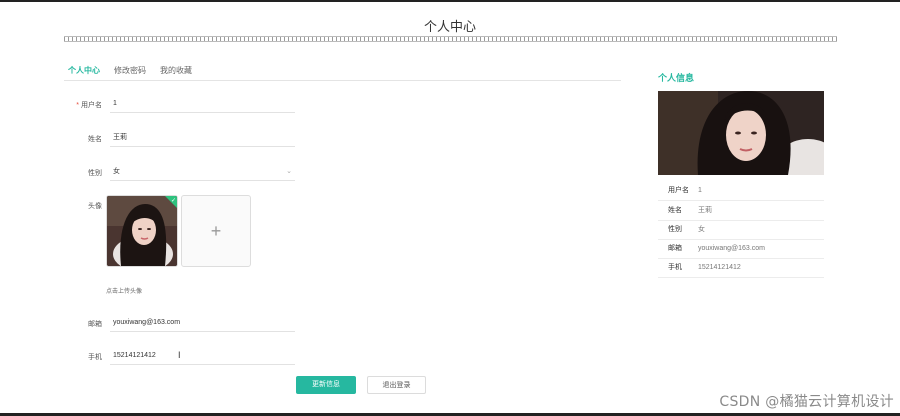 This screenshot has height=416, width=900. I want to click on avatar-preview: ✓, so click(142, 231).